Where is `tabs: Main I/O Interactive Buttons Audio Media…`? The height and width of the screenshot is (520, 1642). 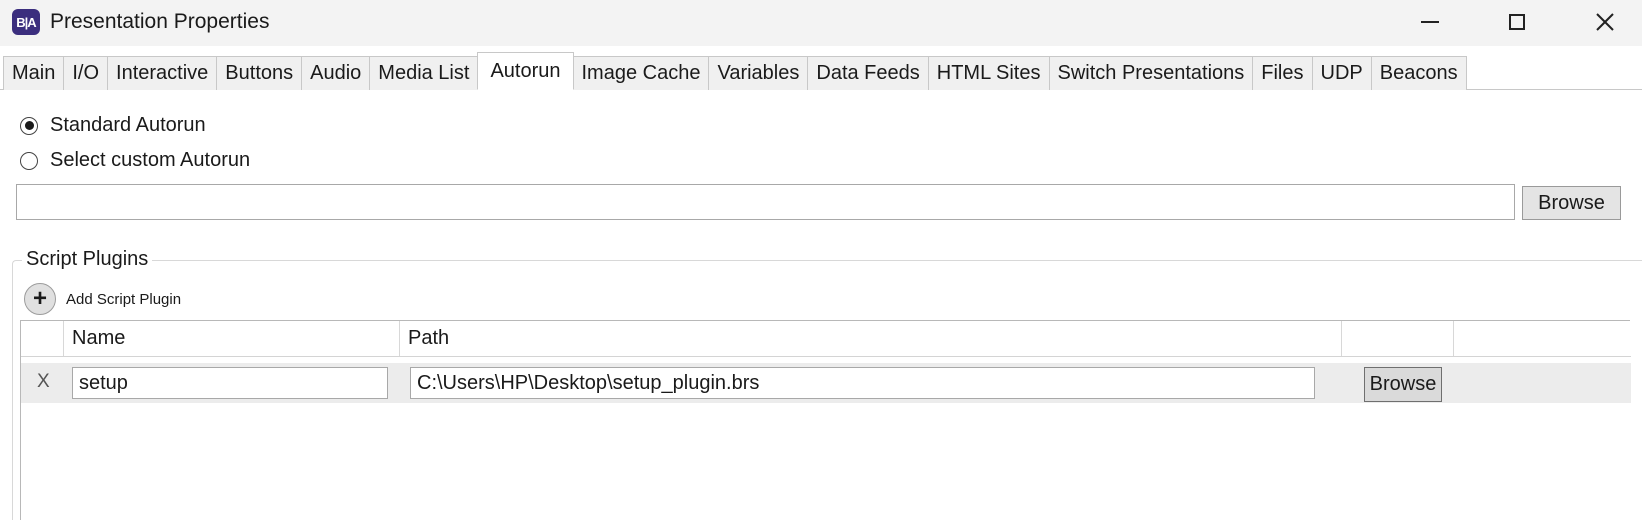 tabs: Main I/O Interactive Buttons Audio Media… is located at coordinates (735, 71).